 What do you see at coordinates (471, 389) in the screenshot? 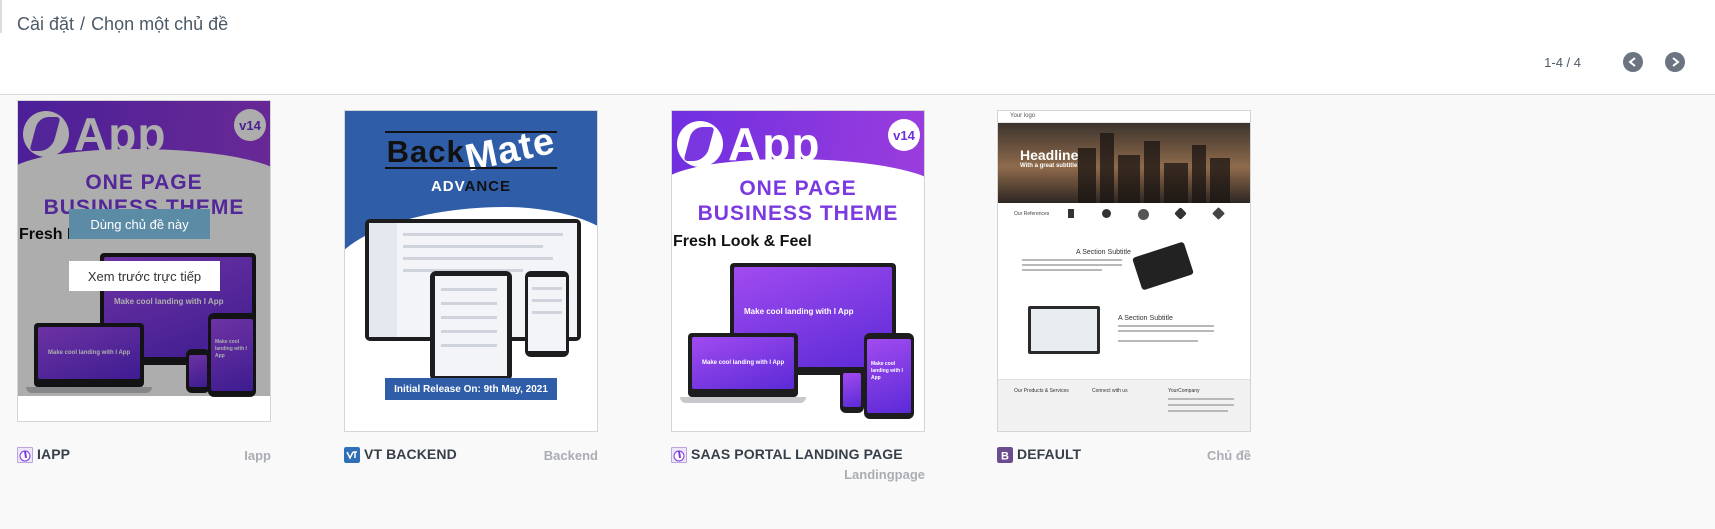
I see `thumb-release-banner: Initial Release On: 9th May, 2021` at bounding box center [471, 389].